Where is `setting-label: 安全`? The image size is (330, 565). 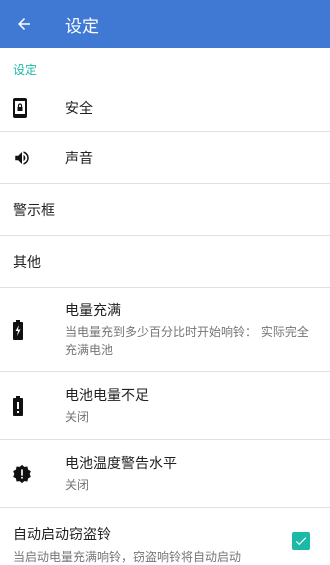 setting-label: 安全 is located at coordinates (79, 108).